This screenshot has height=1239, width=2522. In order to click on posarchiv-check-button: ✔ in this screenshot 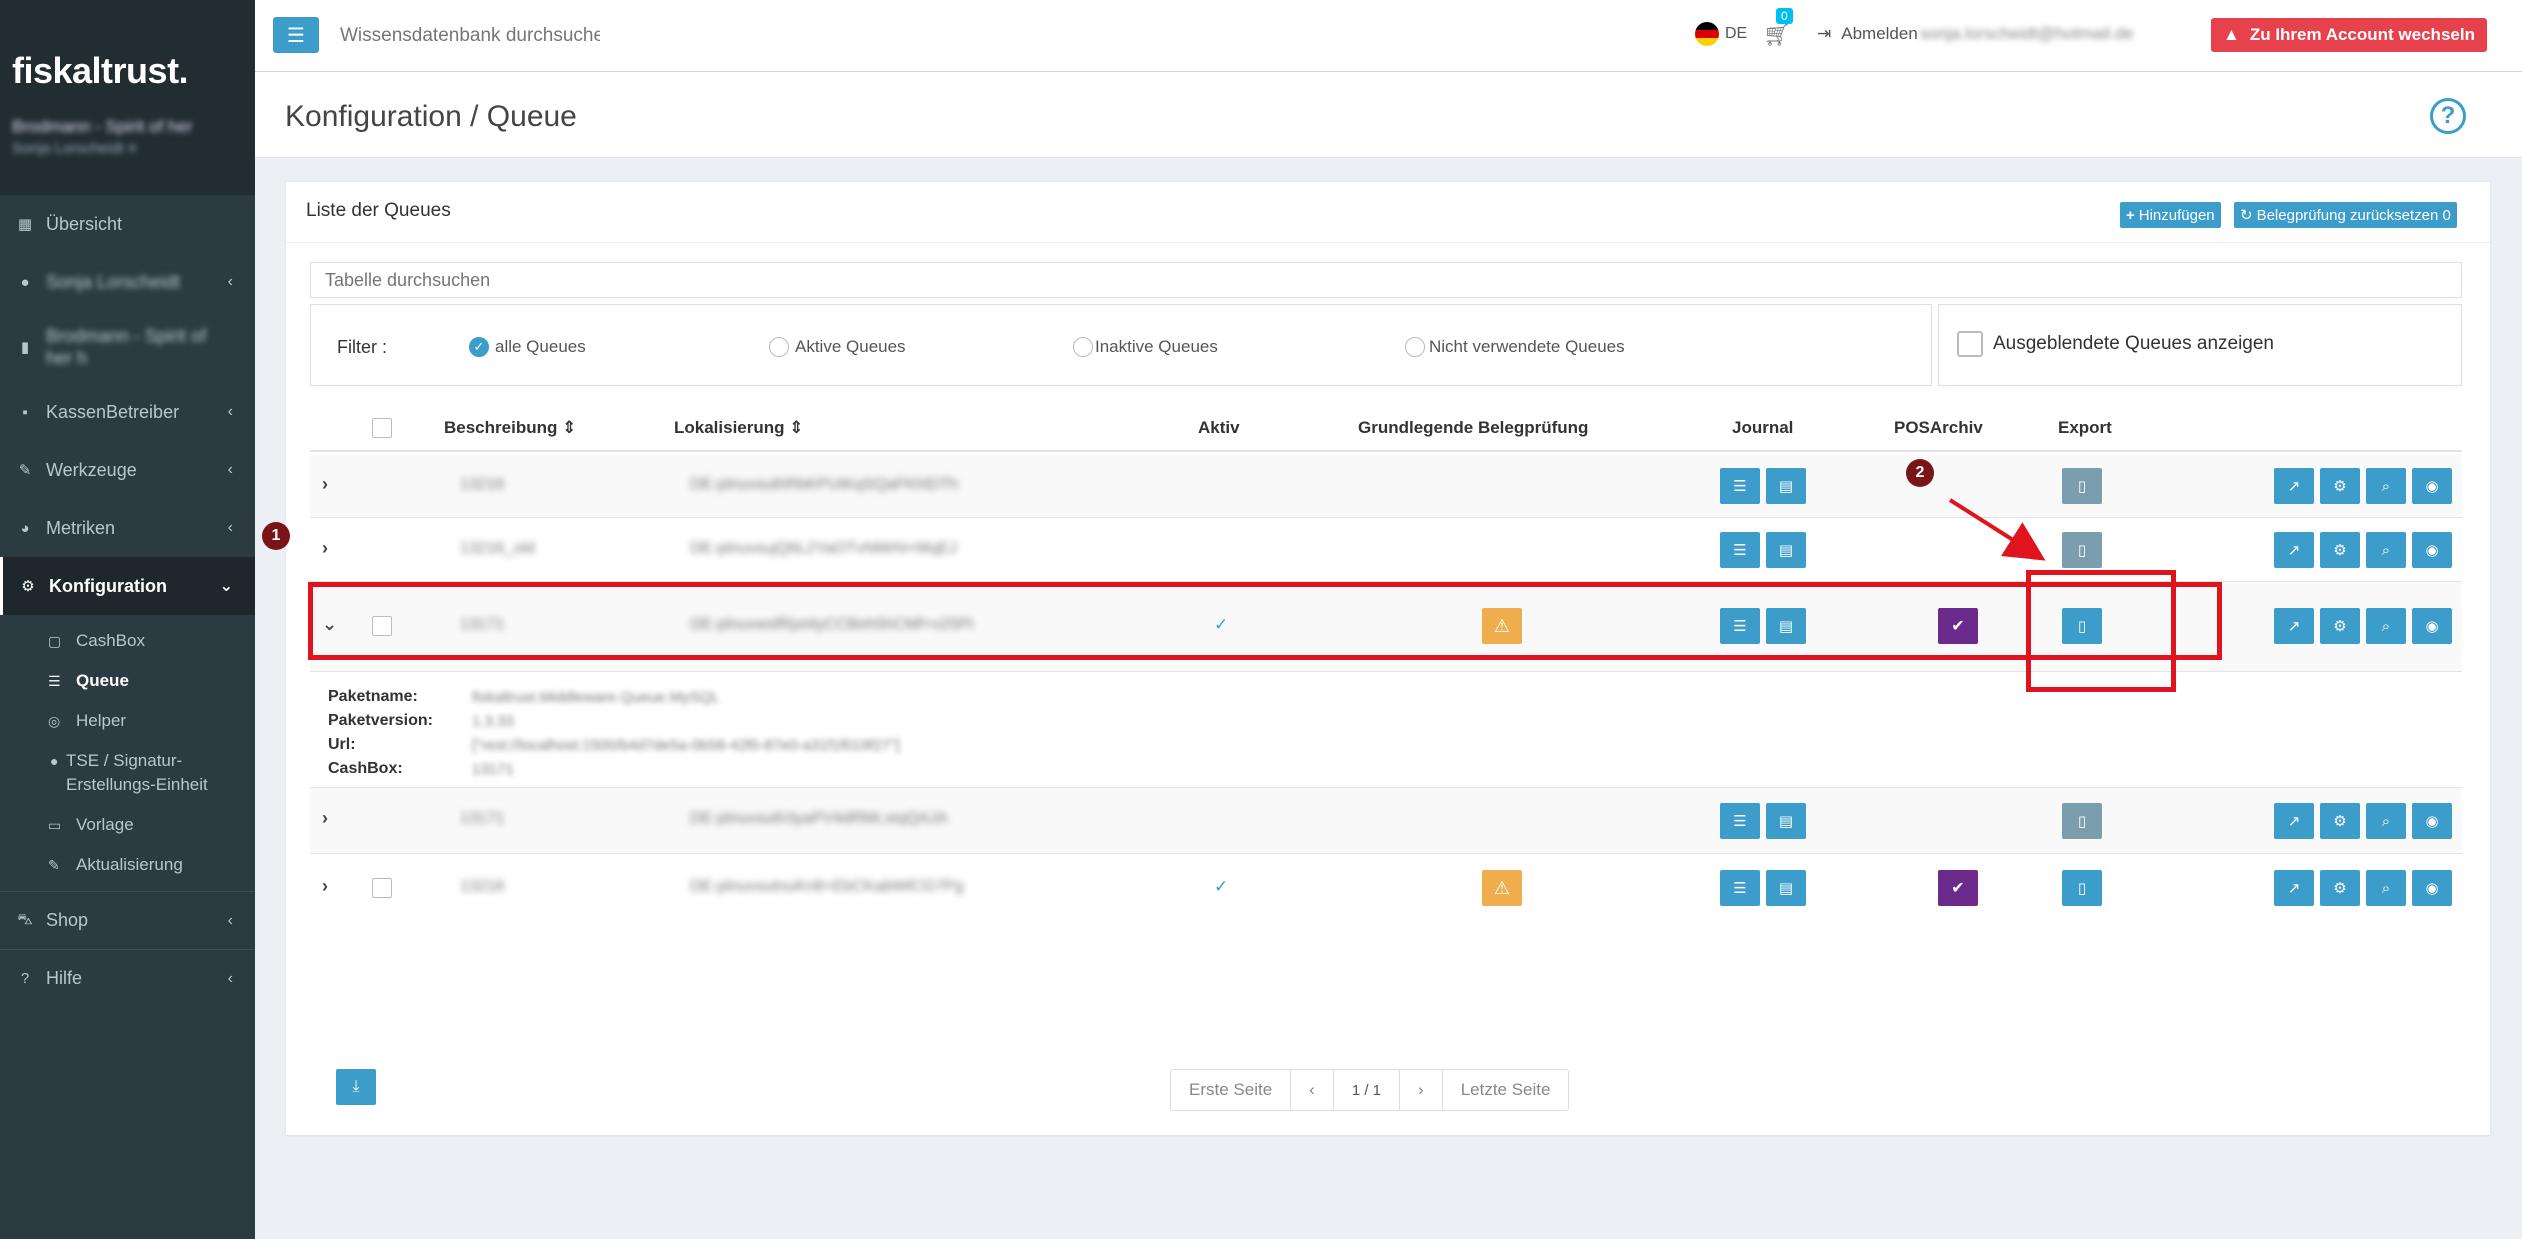, I will do `click(1958, 888)`.